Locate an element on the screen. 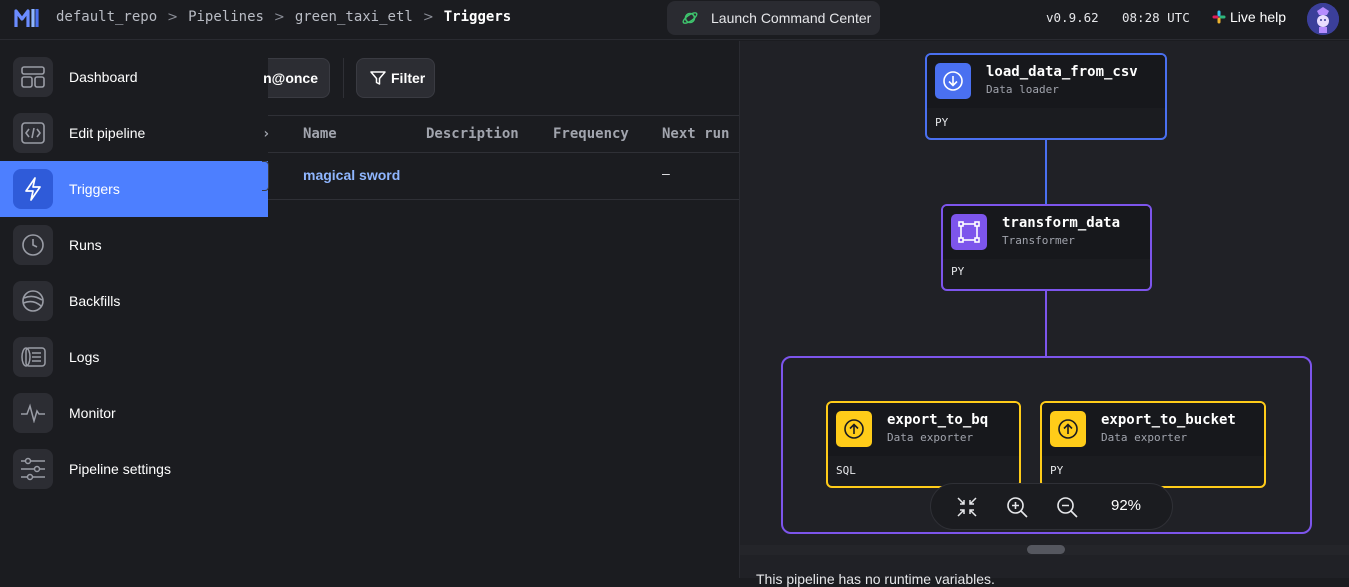 Image resolution: width=1349 pixels, height=587 pixels. fit-view-icon is located at coordinates (967, 507).